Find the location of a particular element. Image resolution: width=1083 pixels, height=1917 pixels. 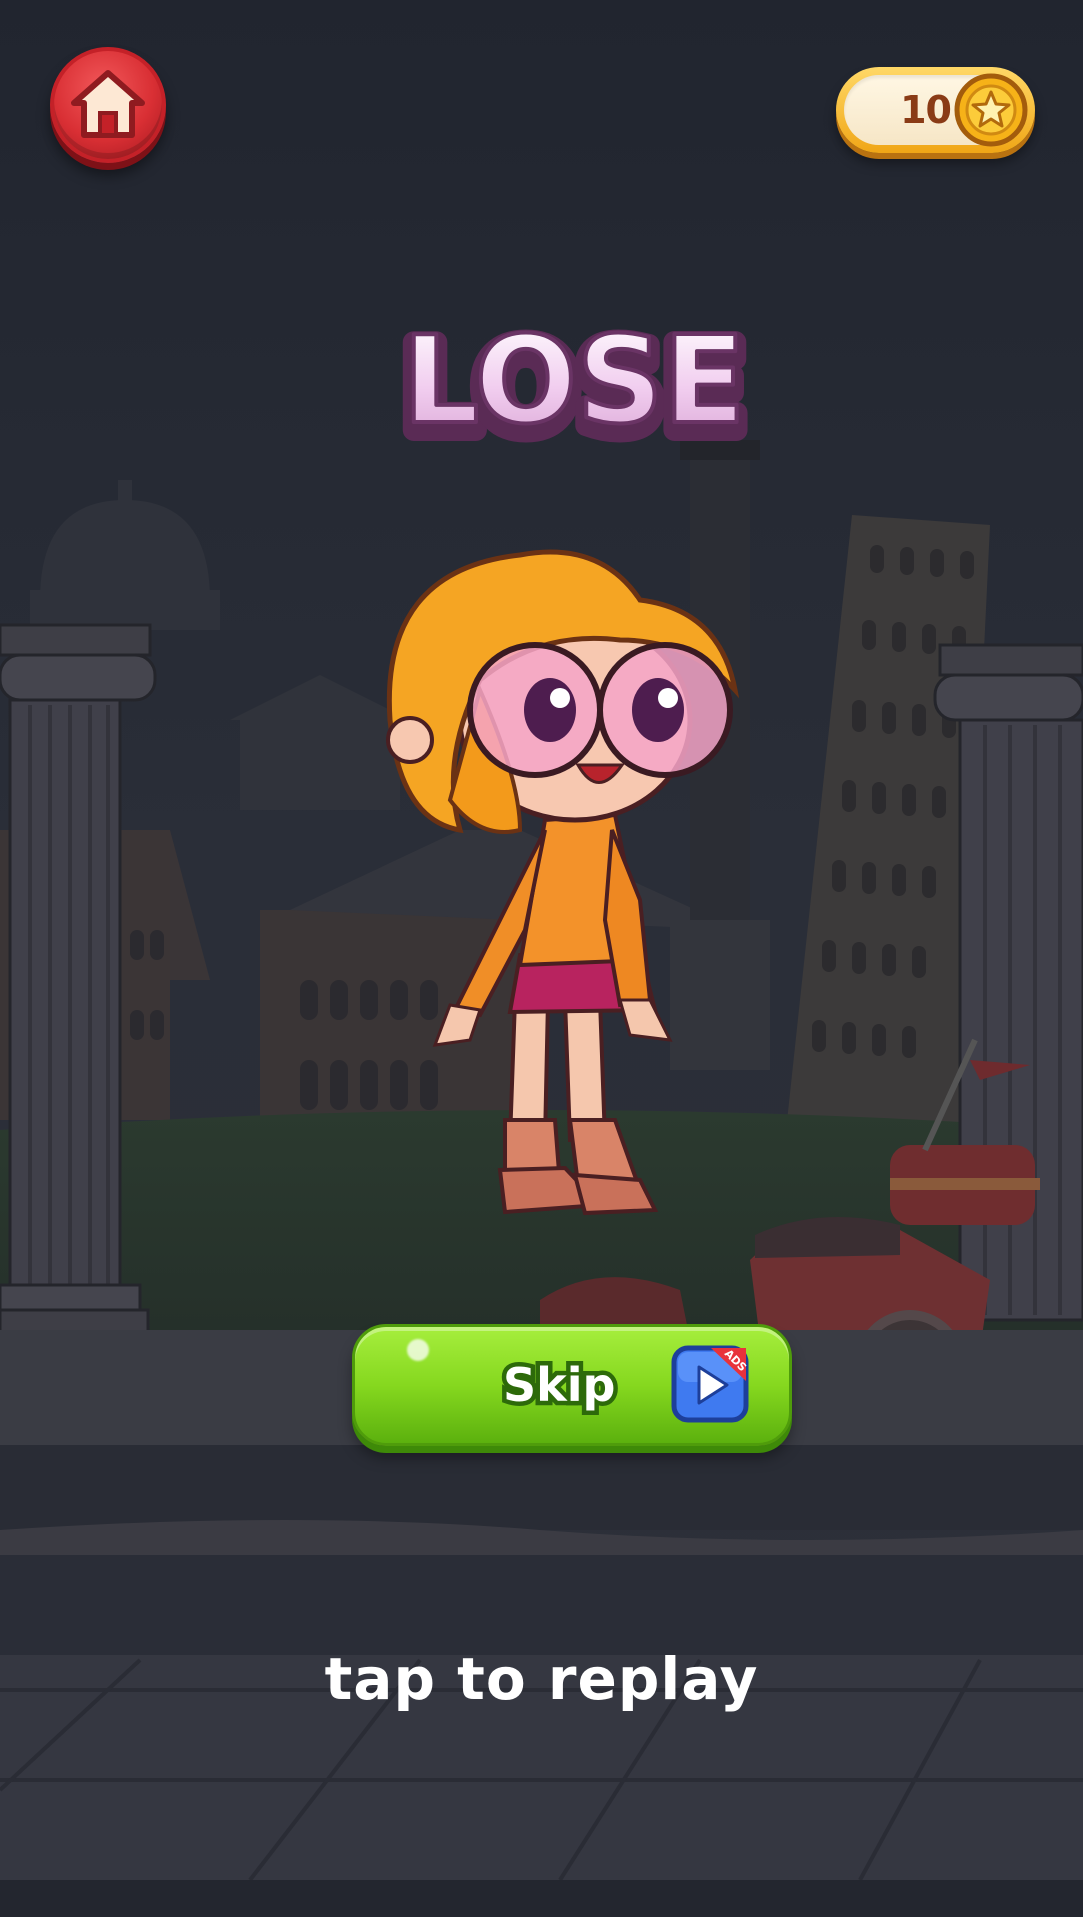

replay-hint: tap to replay is located at coordinates (541, 1679).